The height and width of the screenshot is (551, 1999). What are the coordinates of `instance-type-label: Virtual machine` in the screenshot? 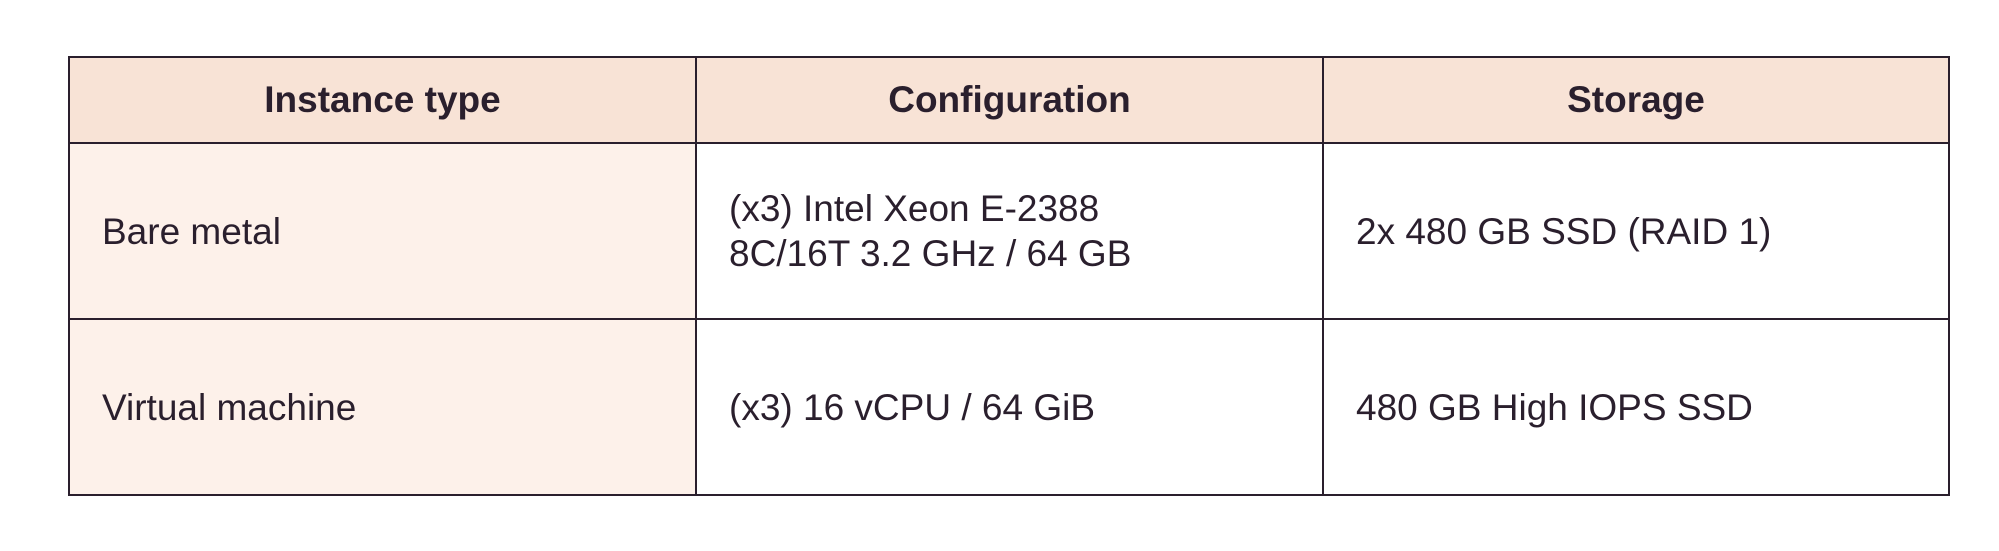 It's located at (229, 407).